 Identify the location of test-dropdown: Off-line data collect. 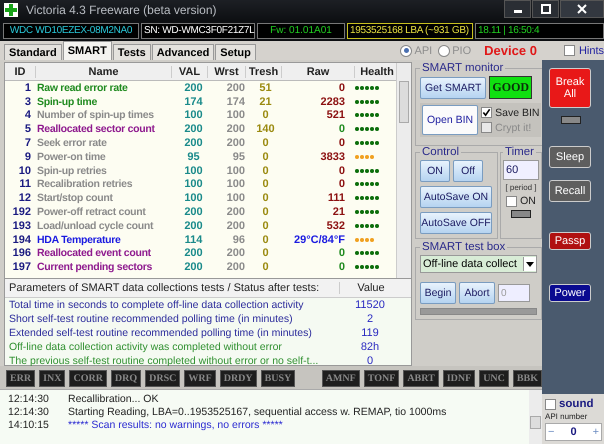
(478, 264).